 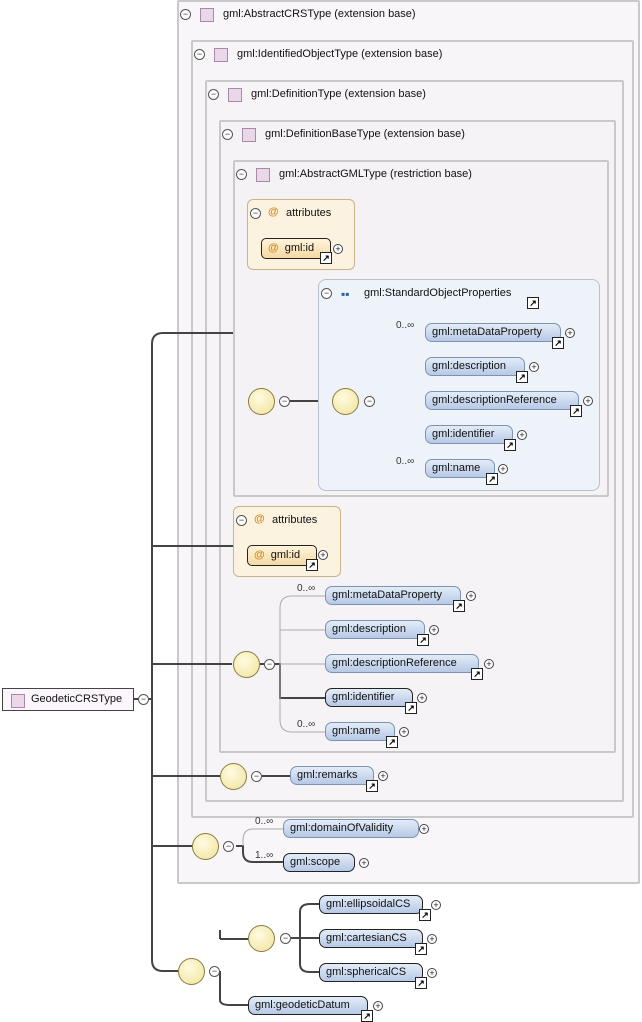 I want to click on scope-element: gml:scope, so click(x=319, y=862).